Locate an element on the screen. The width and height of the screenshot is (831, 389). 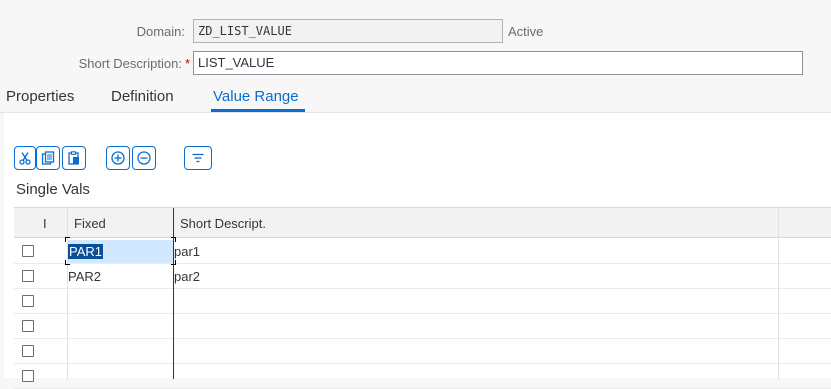
table-row: PAR2 par2 is located at coordinates (422, 276).